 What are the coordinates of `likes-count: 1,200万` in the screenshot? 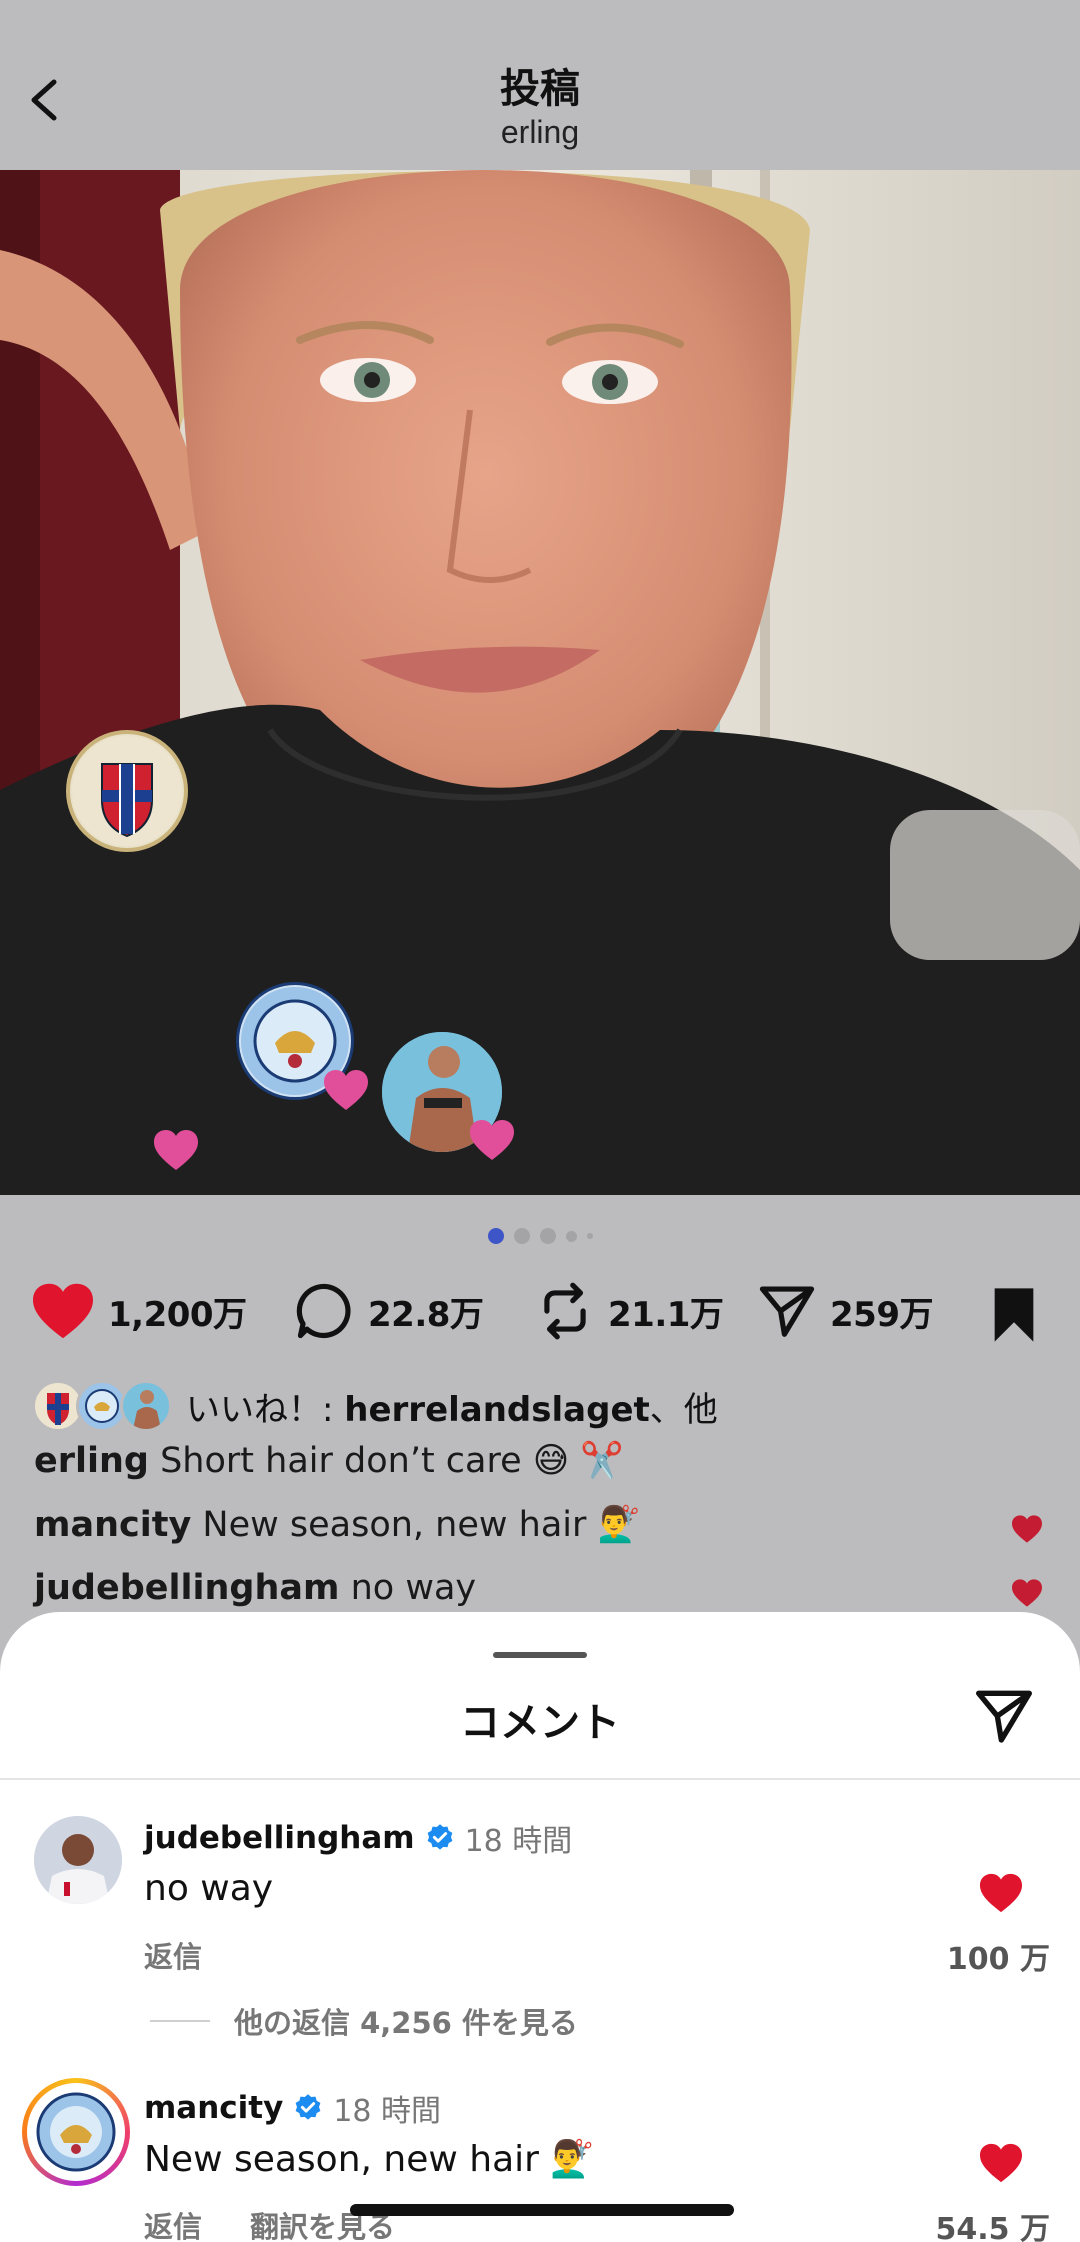 It's located at (177, 1311).